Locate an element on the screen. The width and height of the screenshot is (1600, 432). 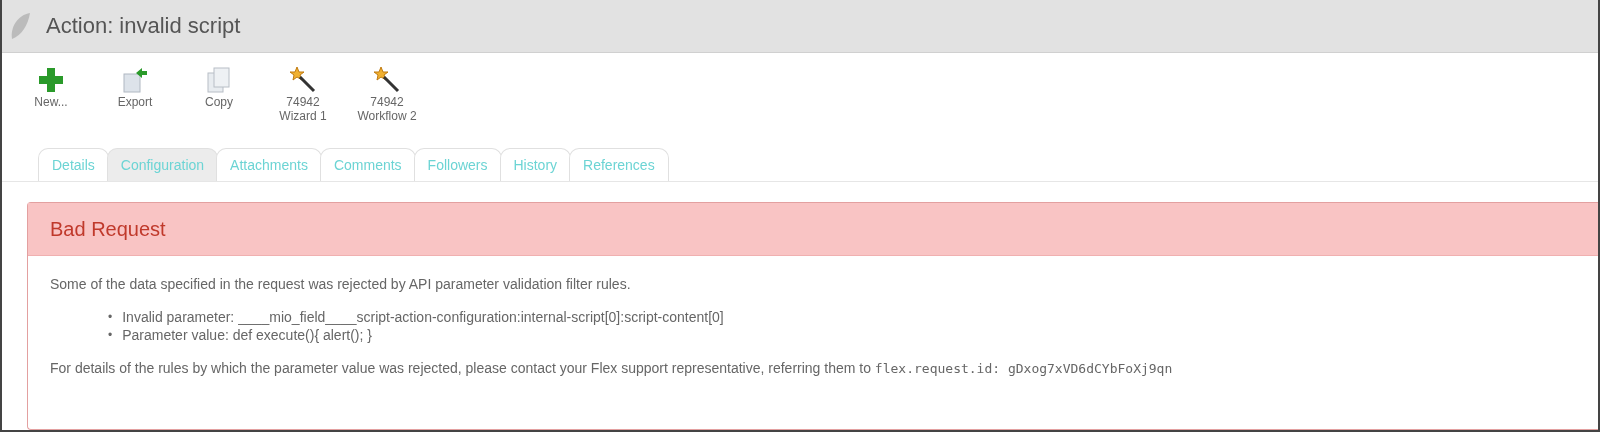
plus-icon is located at coordinates (51, 80).